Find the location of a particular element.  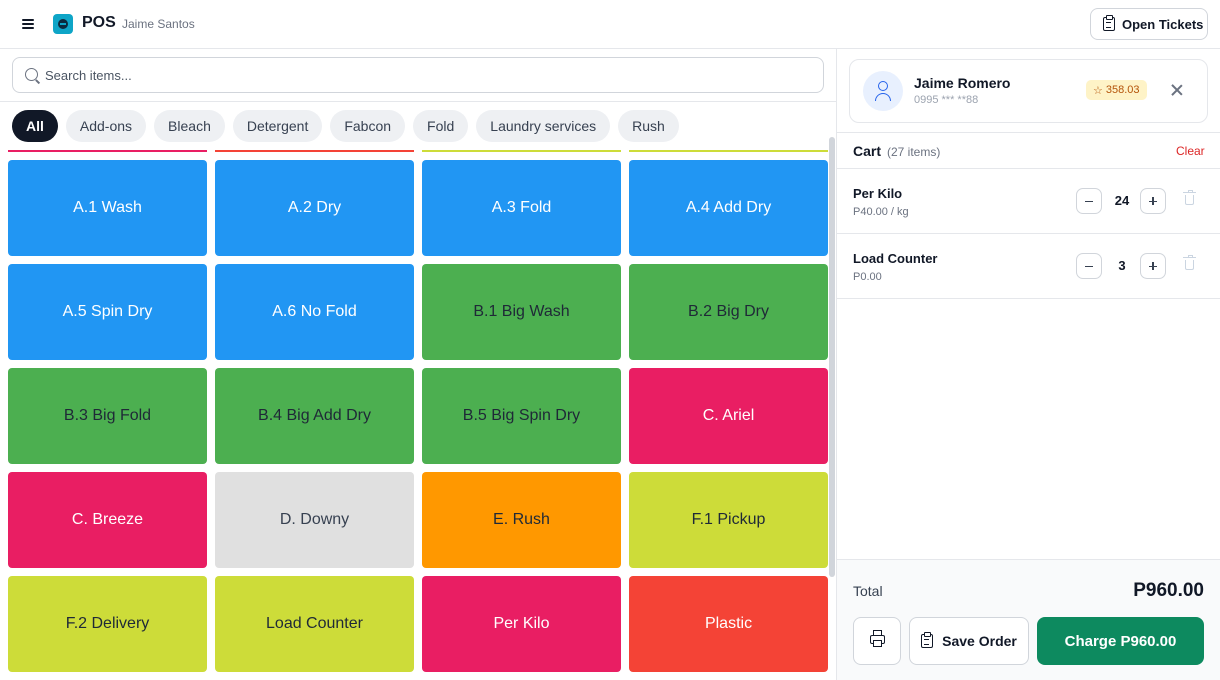

category-chip: Laundry services is located at coordinates (543, 126).